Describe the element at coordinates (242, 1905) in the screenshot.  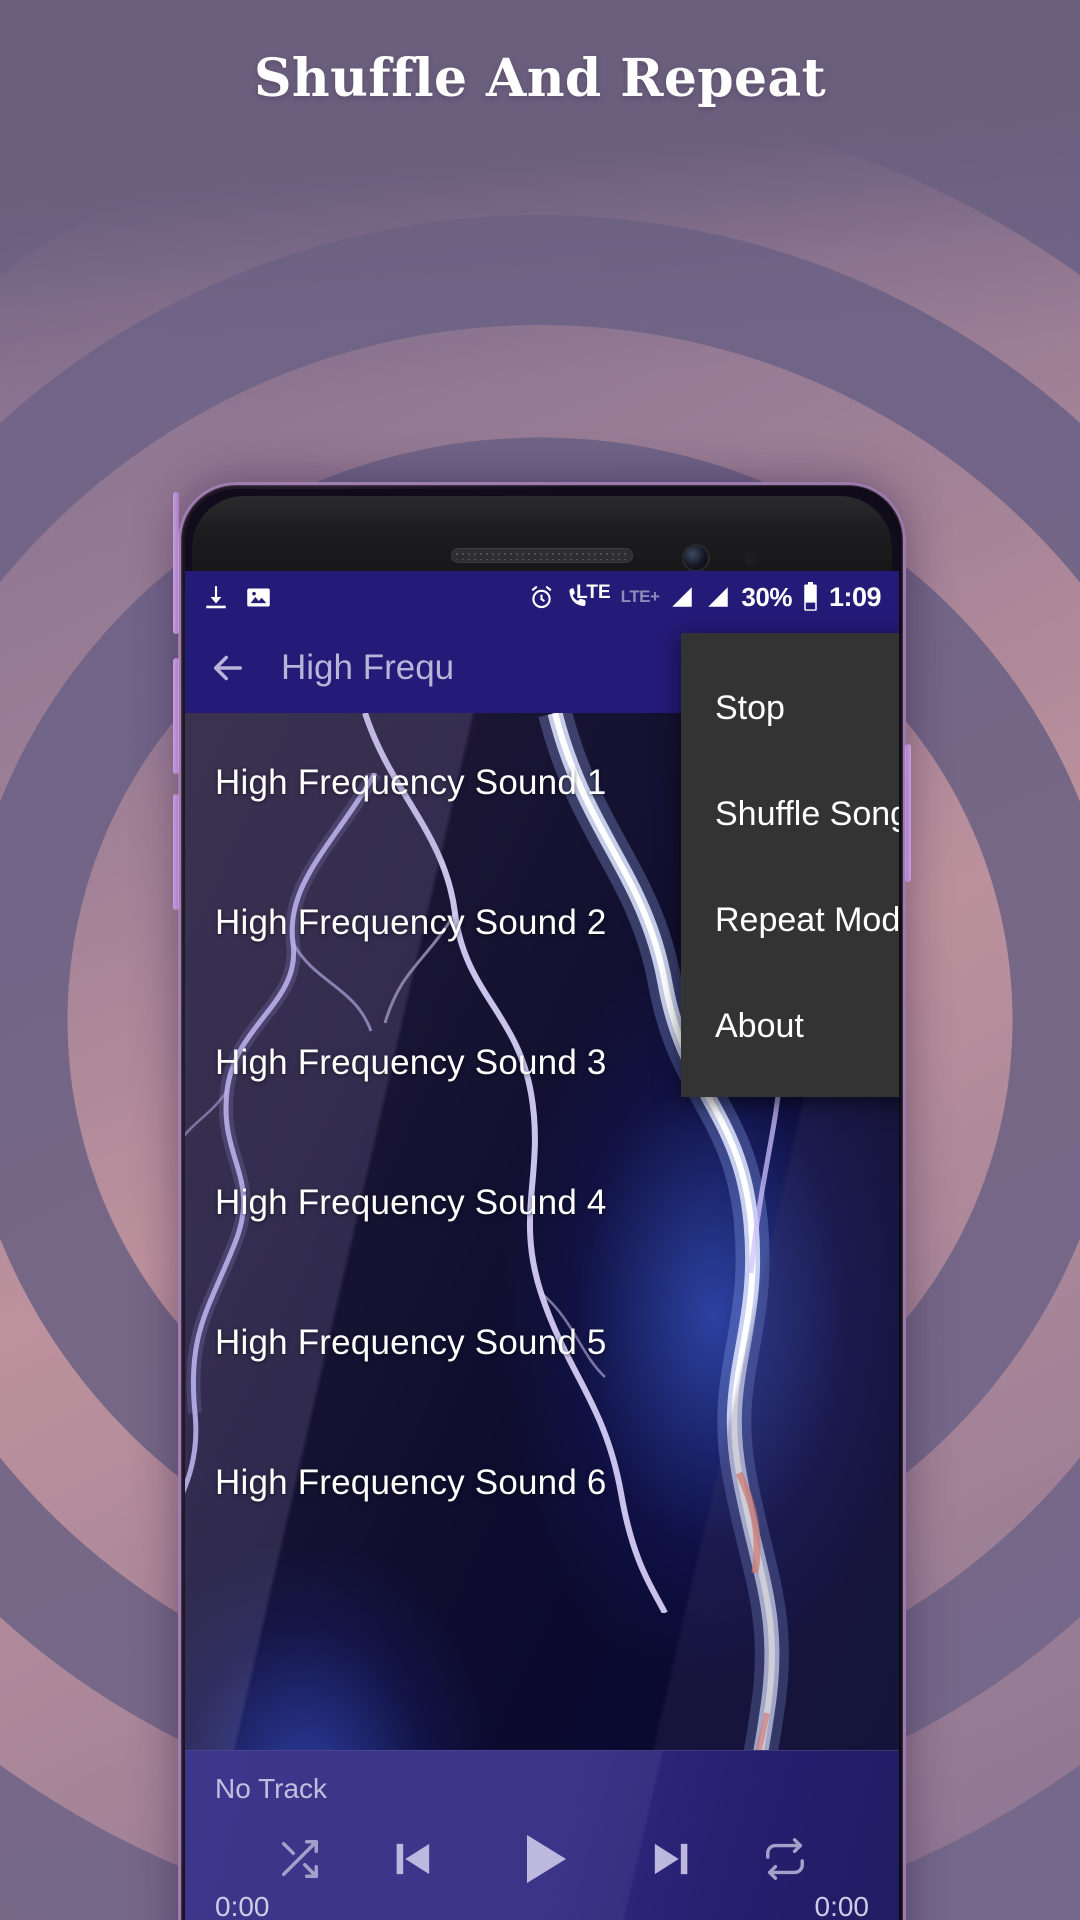
I see `elapsed-time-label: 0:00` at that location.